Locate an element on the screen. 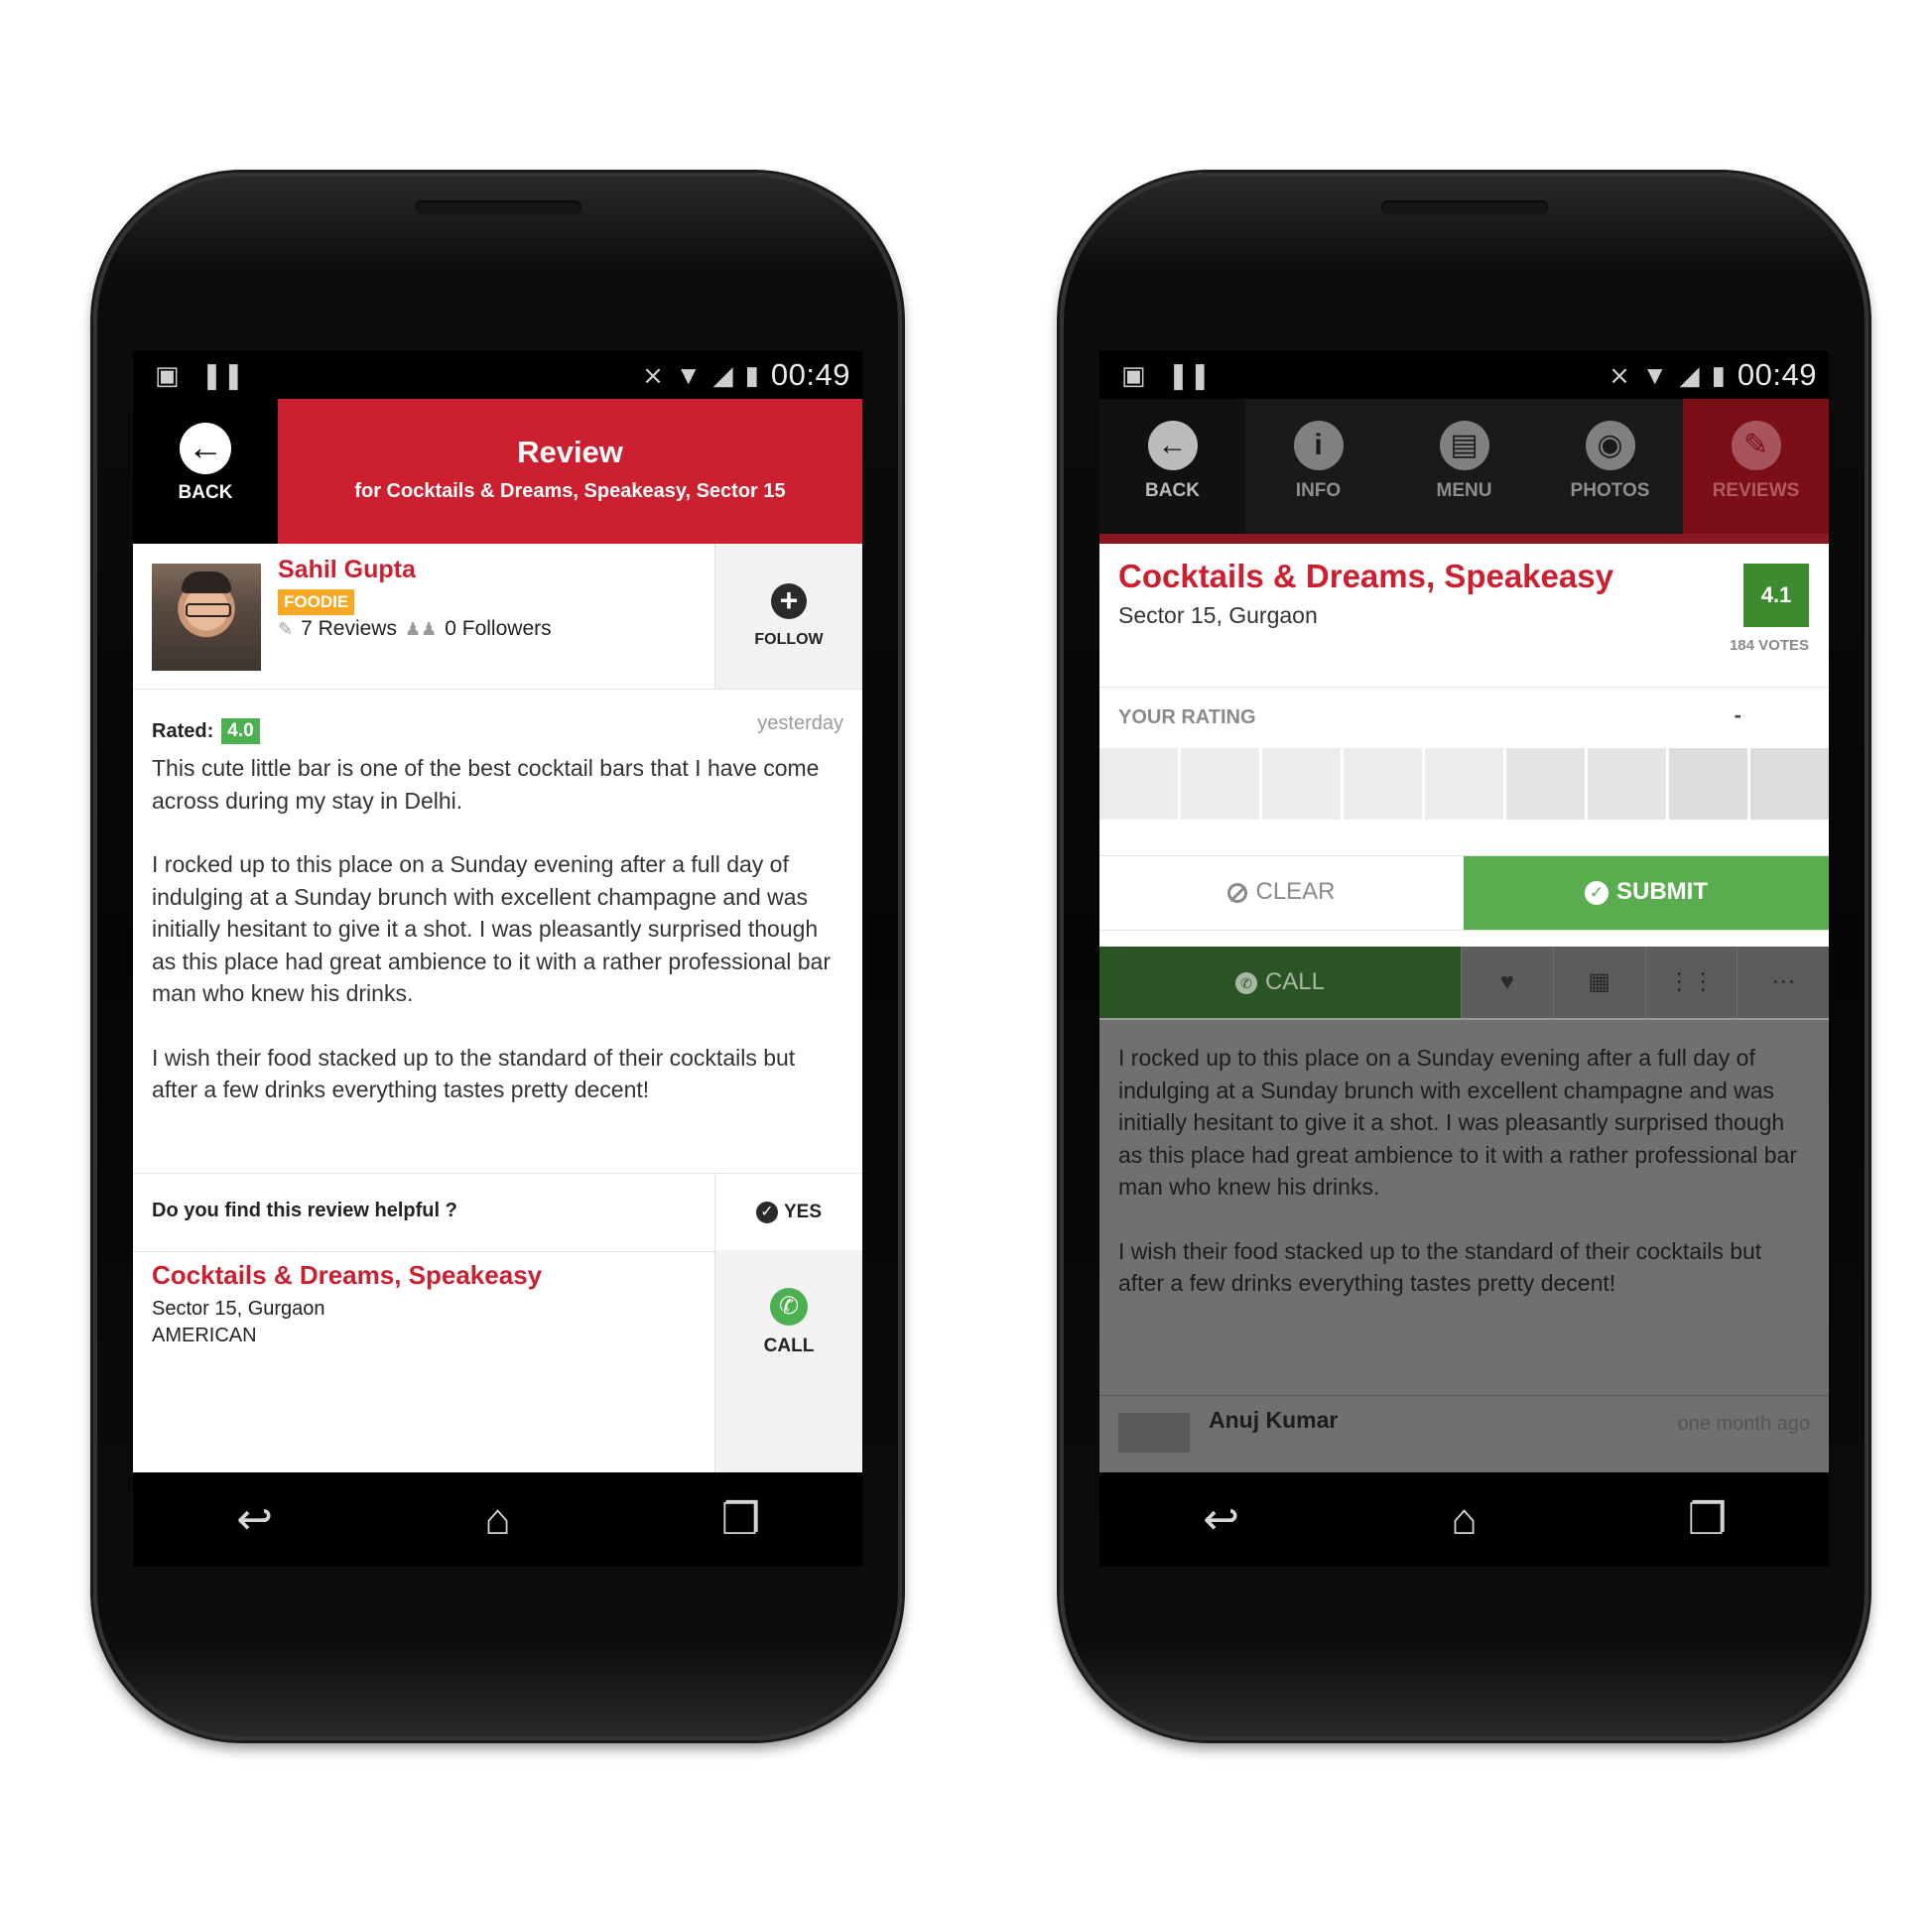 This screenshot has width=1932, height=1906. reviewer-name: Sahil Gupta is located at coordinates (347, 570).